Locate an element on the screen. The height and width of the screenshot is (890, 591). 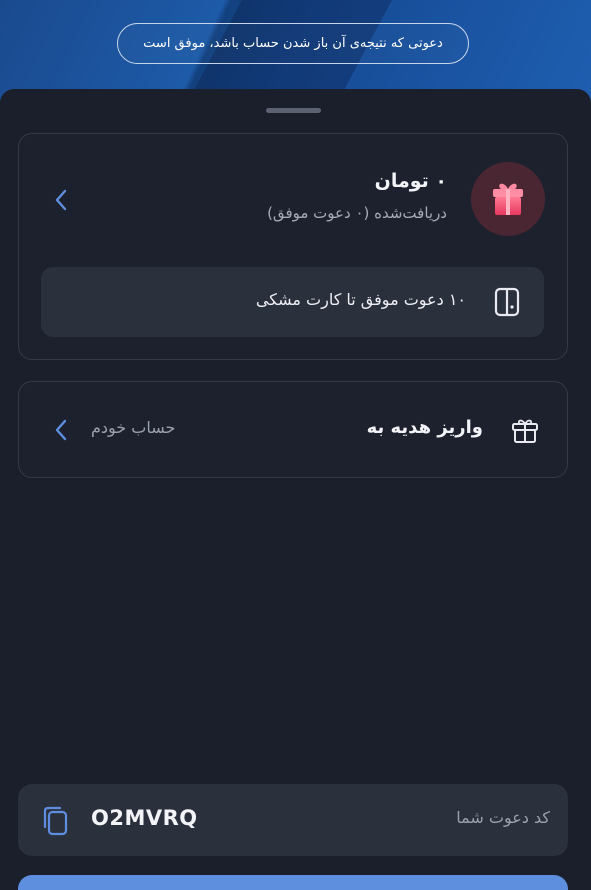
gift-deposit-title: واریز هدیه به is located at coordinates (424, 427).